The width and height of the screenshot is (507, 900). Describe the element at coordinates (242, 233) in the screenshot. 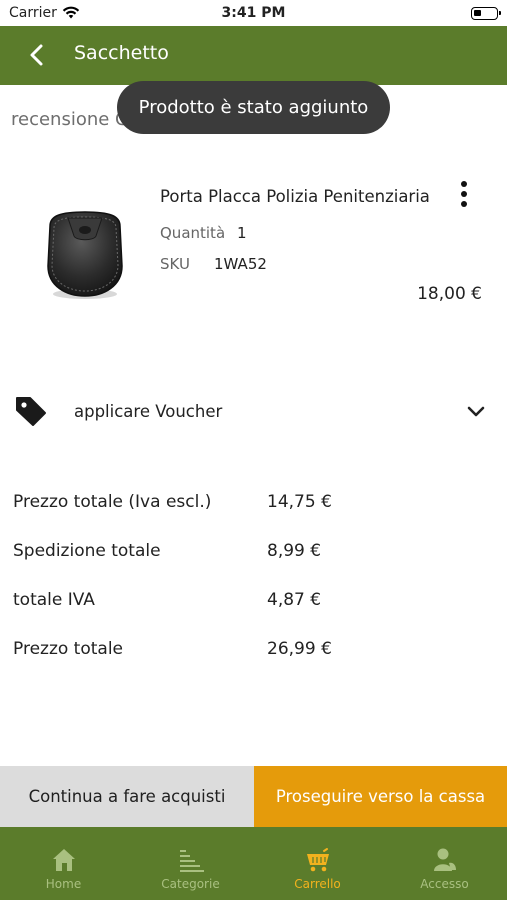

I see `quantity-value: 1` at that location.